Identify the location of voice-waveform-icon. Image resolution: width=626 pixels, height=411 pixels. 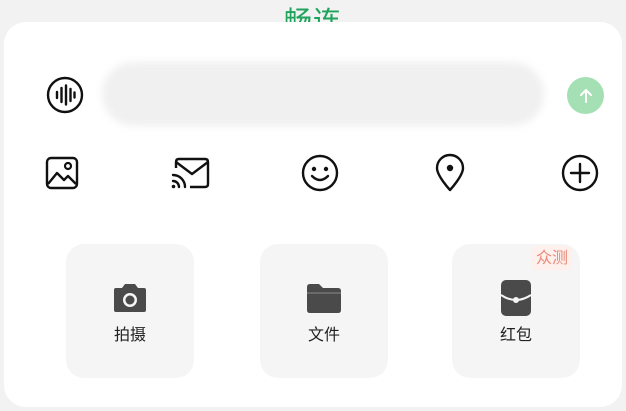
(65, 95).